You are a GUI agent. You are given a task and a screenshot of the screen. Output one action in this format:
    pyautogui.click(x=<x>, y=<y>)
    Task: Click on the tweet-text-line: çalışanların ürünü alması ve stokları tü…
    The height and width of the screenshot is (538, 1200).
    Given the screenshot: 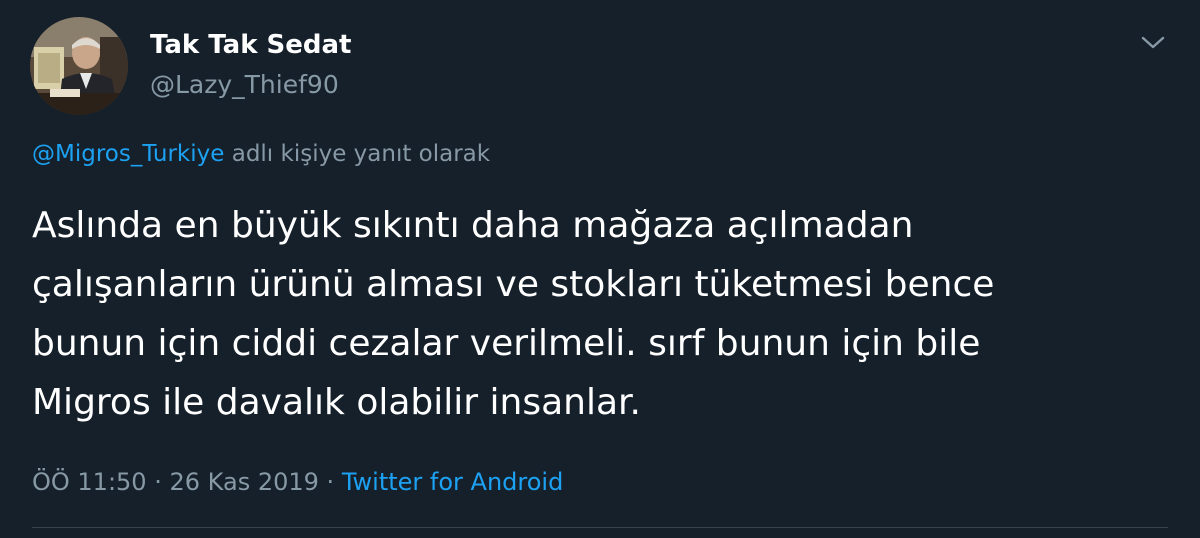 What is the action you would take?
    pyautogui.click(x=513, y=284)
    